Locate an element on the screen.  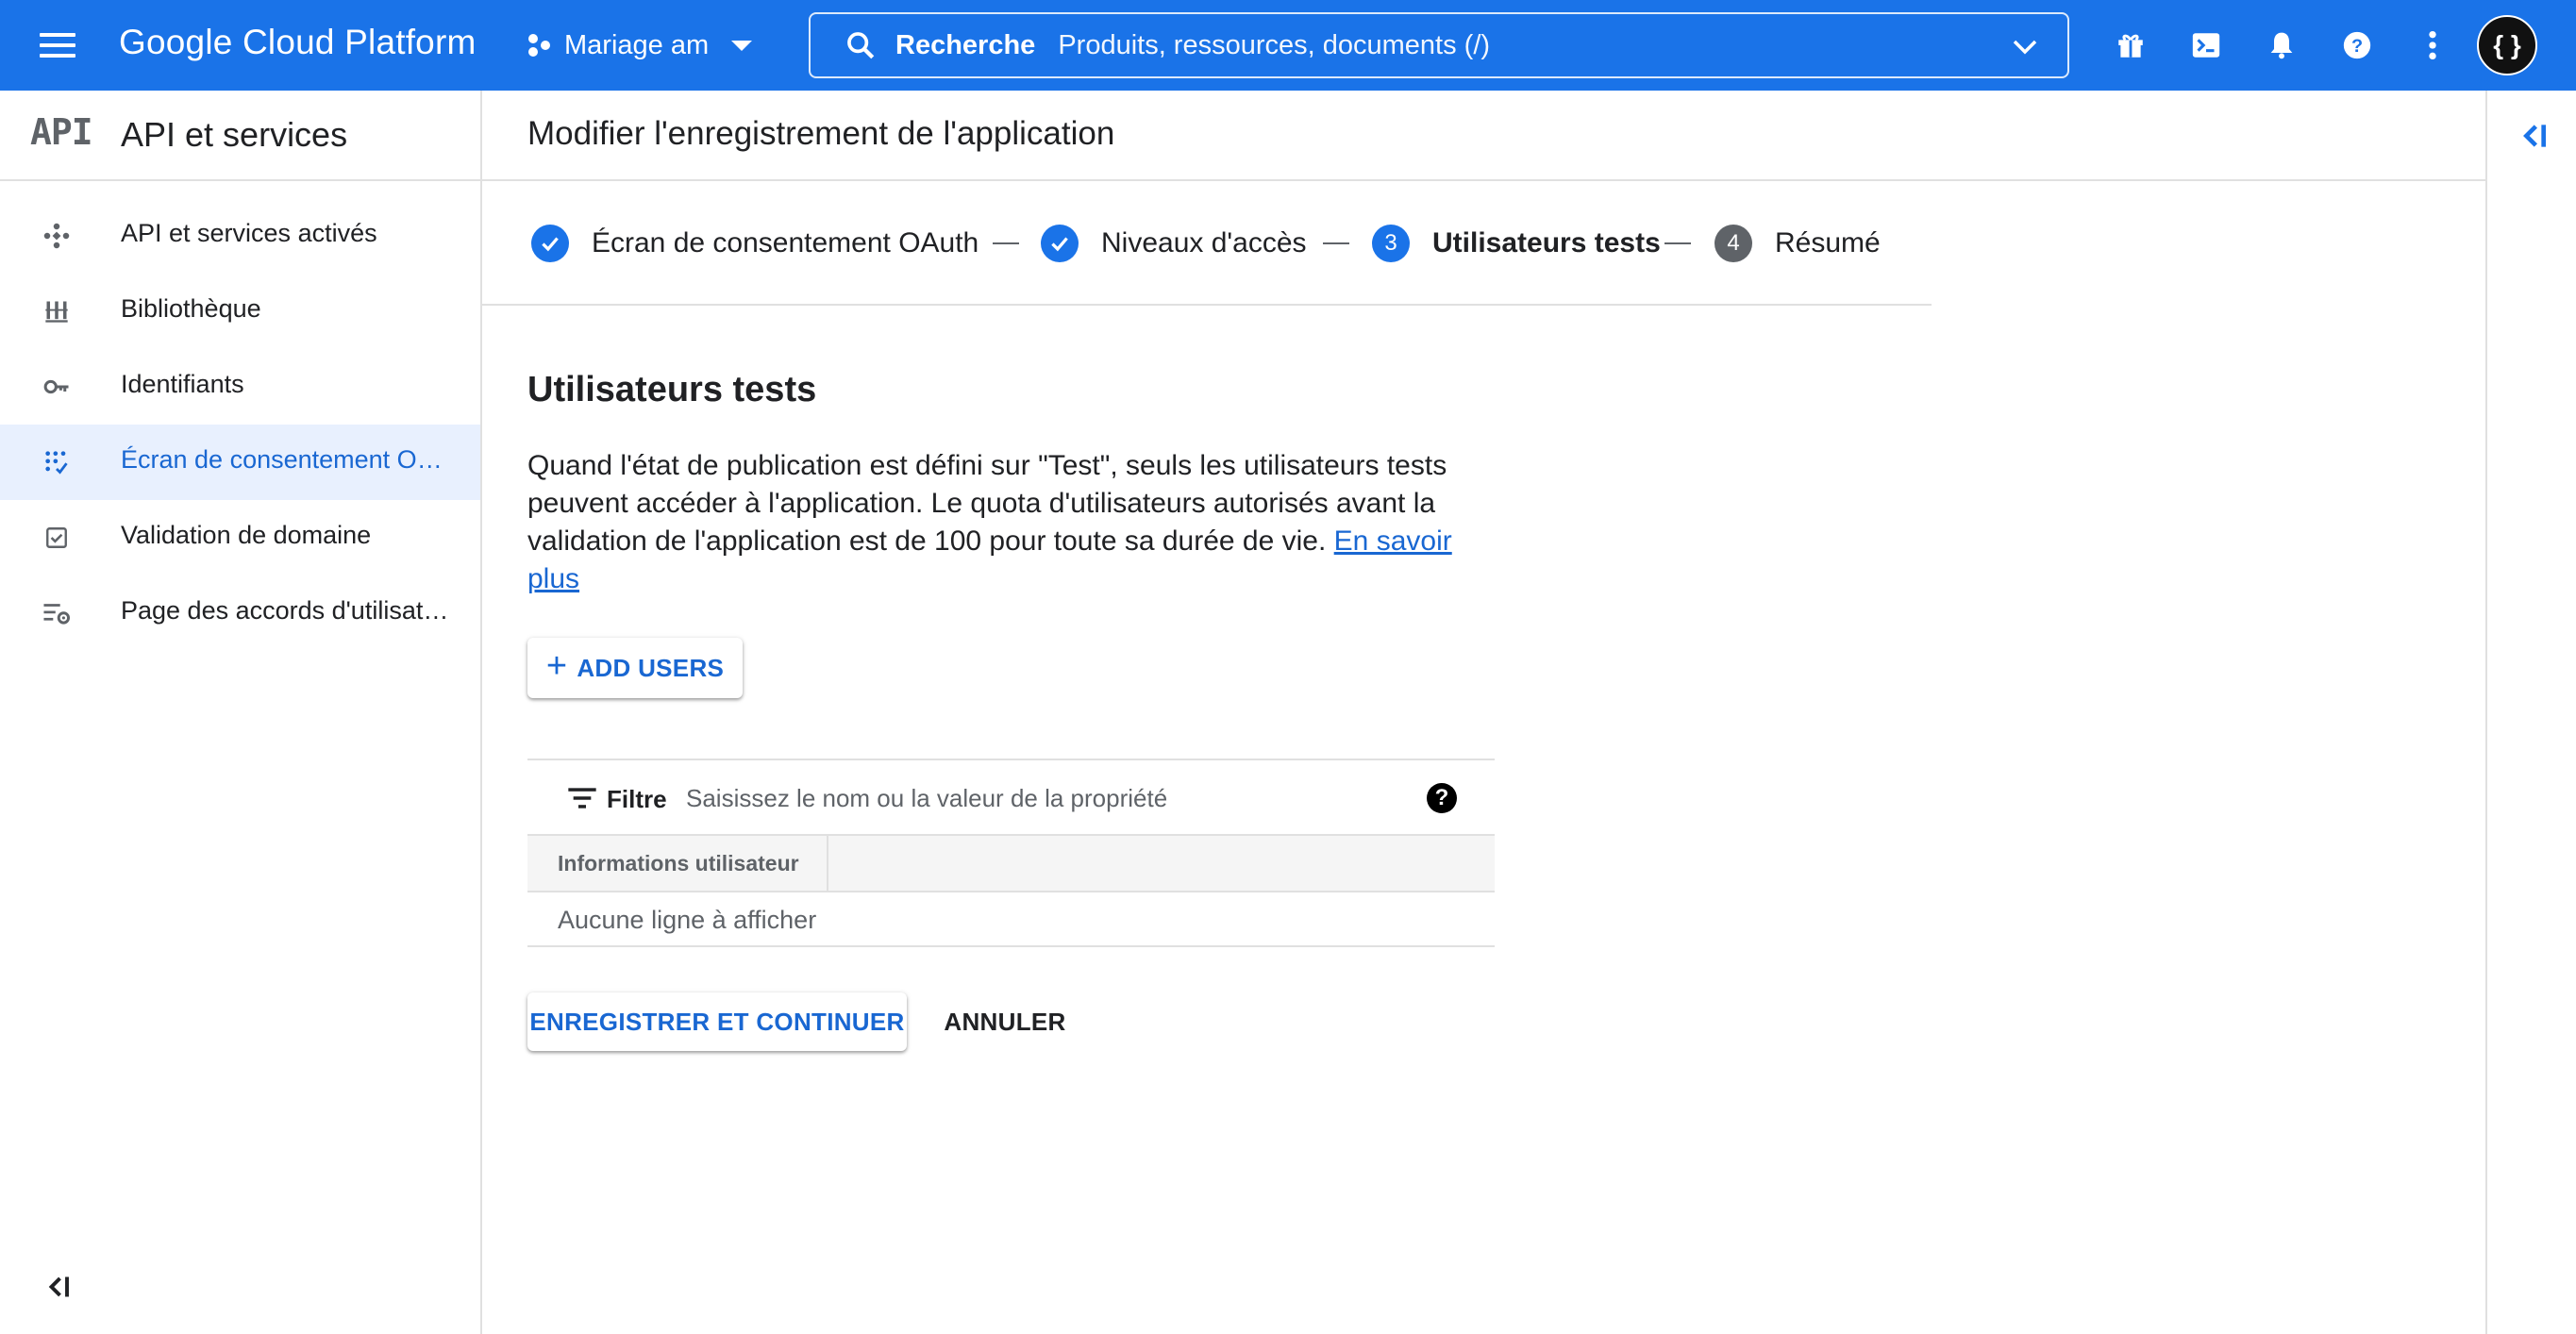
step-label: Niveaux d'accès is located at coordinates (1204, 243).